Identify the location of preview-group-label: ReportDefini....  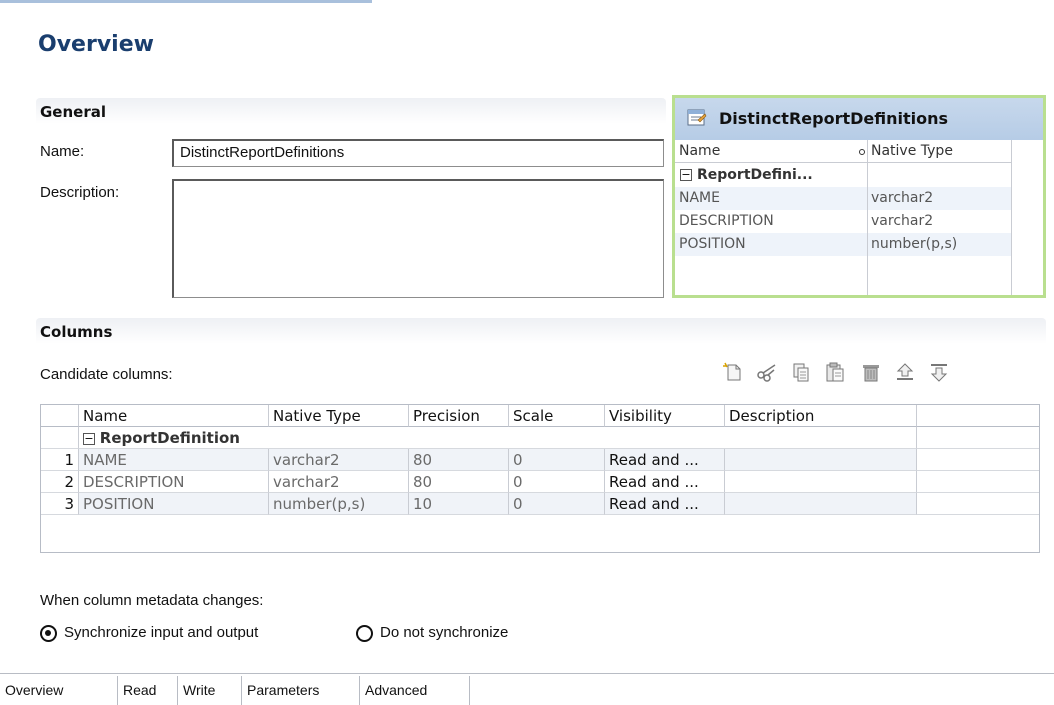
(755, 175).